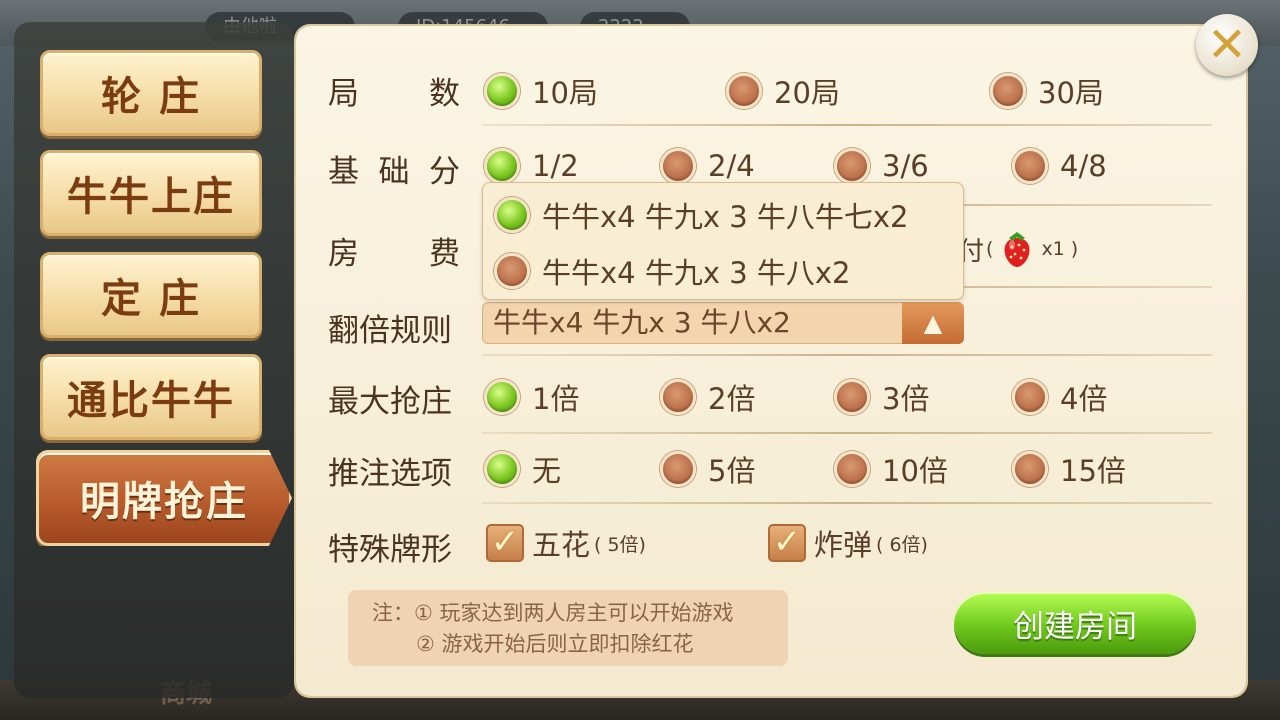 The height and width of the screenshot is (720, 1280). I want to click on tab-label: 牛牛上庄, so click(151, 197).